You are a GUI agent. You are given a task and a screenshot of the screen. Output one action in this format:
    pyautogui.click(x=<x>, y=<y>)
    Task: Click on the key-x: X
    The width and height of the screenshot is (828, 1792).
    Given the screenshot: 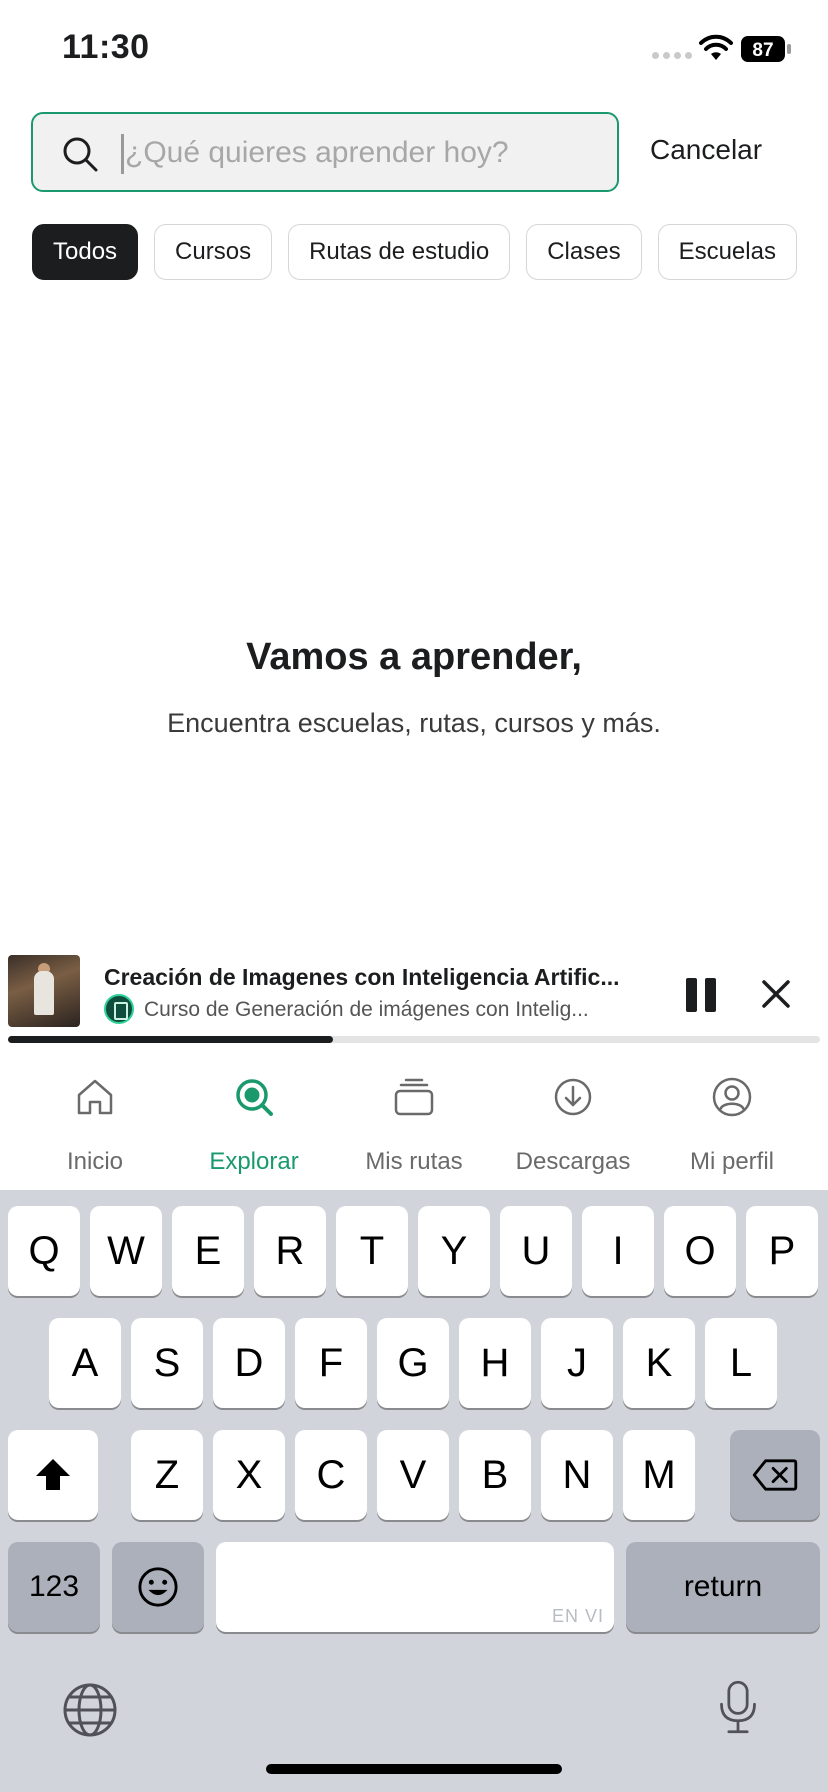 What is the action you would take?
    pyautogui.click(x=249, y=1475)
    